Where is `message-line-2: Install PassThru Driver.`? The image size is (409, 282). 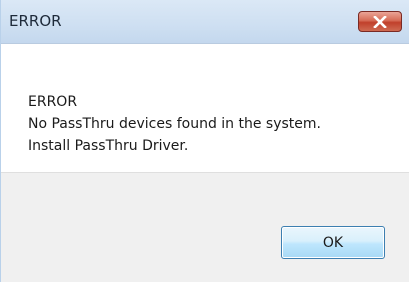 message-line-2: Install PassThru Driver. is located at coordinates (108, 146).